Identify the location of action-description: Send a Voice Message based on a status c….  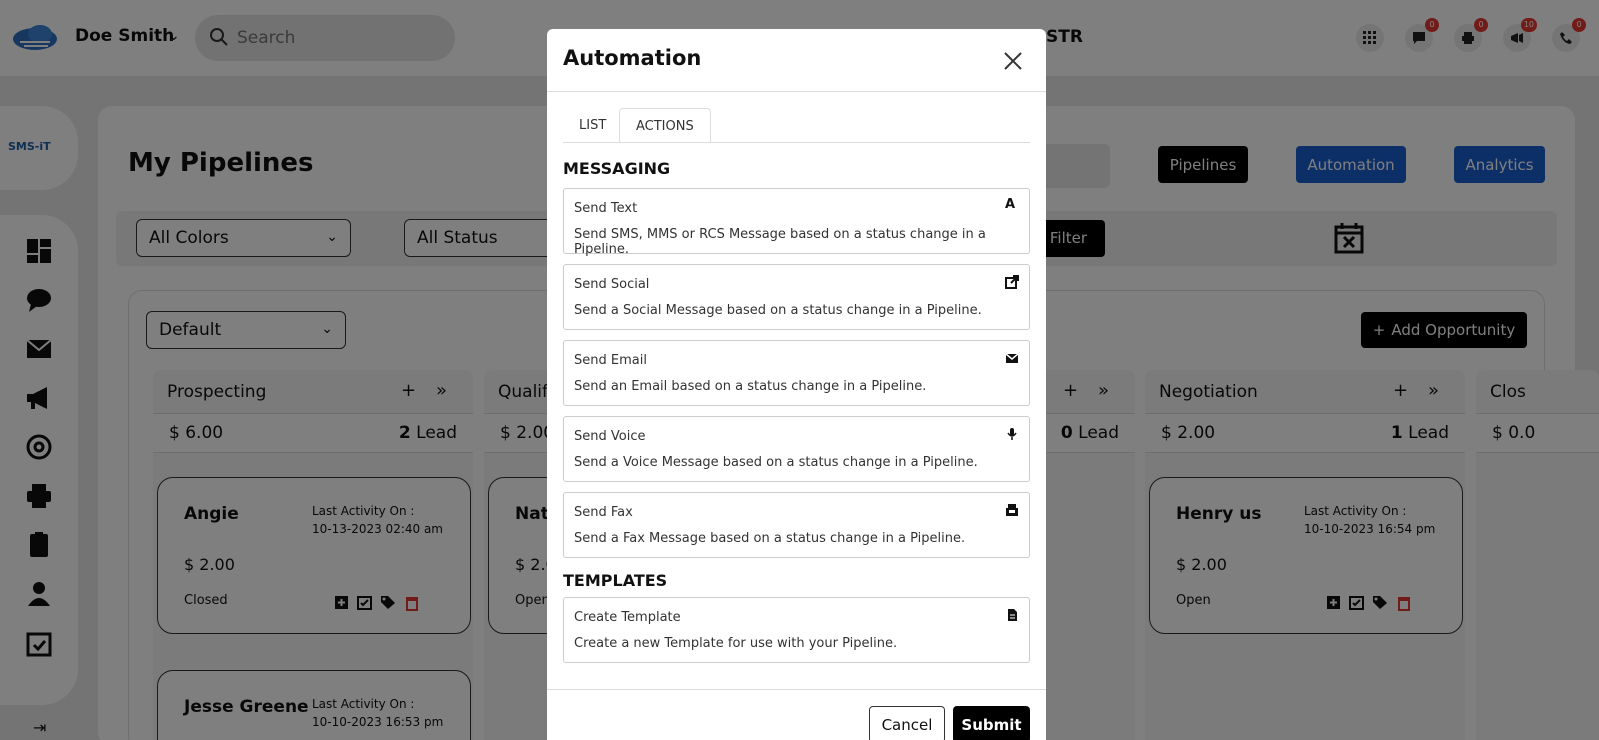
(776, 462).